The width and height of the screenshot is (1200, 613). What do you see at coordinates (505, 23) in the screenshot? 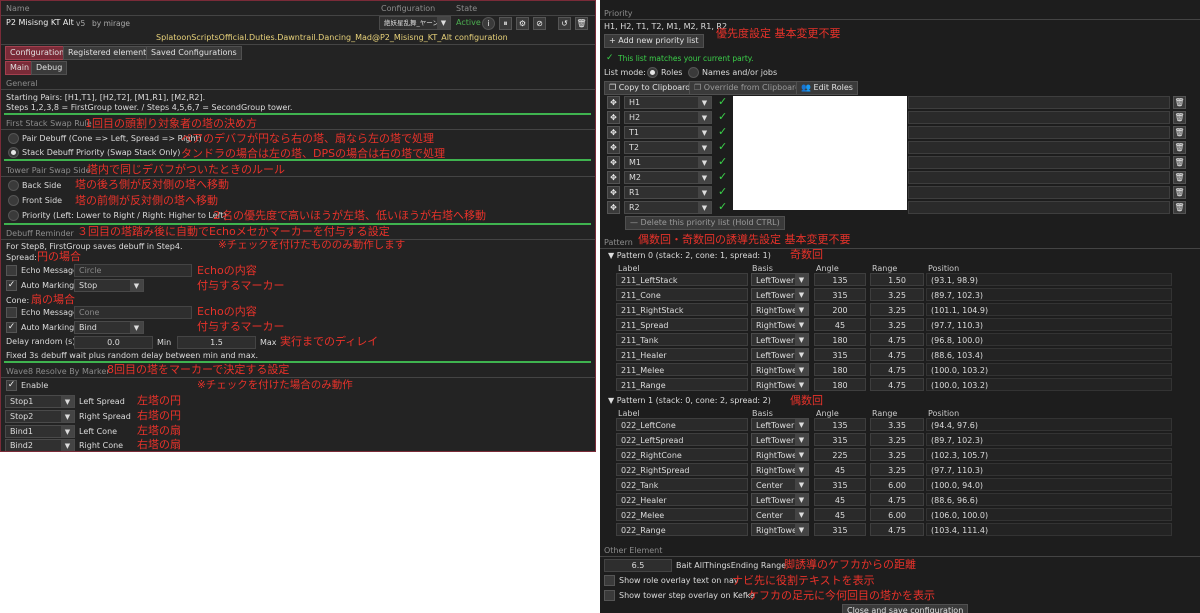
I see `pause-icon: ⏸` at bounding box center [505, 23].